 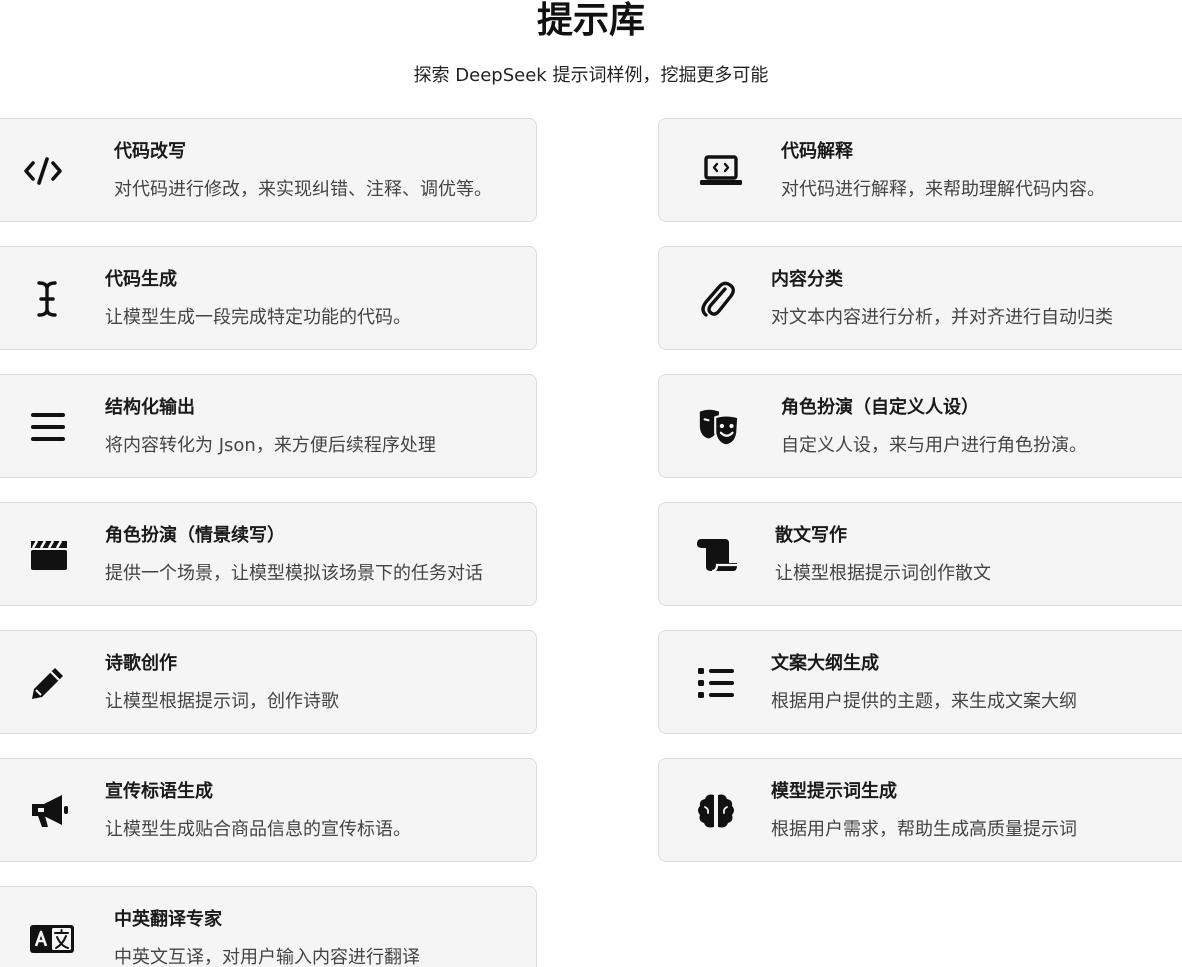 What do you see at coordinates (159, 791) in the screenshot?
I see `card-title: 宣传标语生成` at bounding box center [159, 791].